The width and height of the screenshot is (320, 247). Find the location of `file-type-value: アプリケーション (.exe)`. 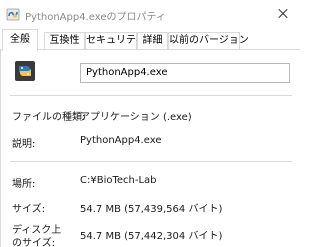

file-type-value: アプリケーション (.exe) is located at coordinates (136, 117).